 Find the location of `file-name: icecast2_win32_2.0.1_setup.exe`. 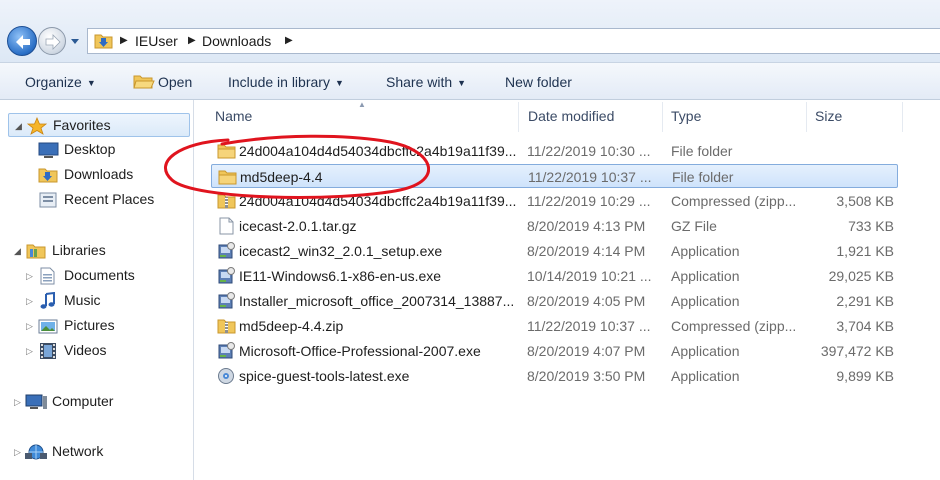

file-name: icecast2_win32_2.0.1_setup.exe is located at coordinates (341, 251).